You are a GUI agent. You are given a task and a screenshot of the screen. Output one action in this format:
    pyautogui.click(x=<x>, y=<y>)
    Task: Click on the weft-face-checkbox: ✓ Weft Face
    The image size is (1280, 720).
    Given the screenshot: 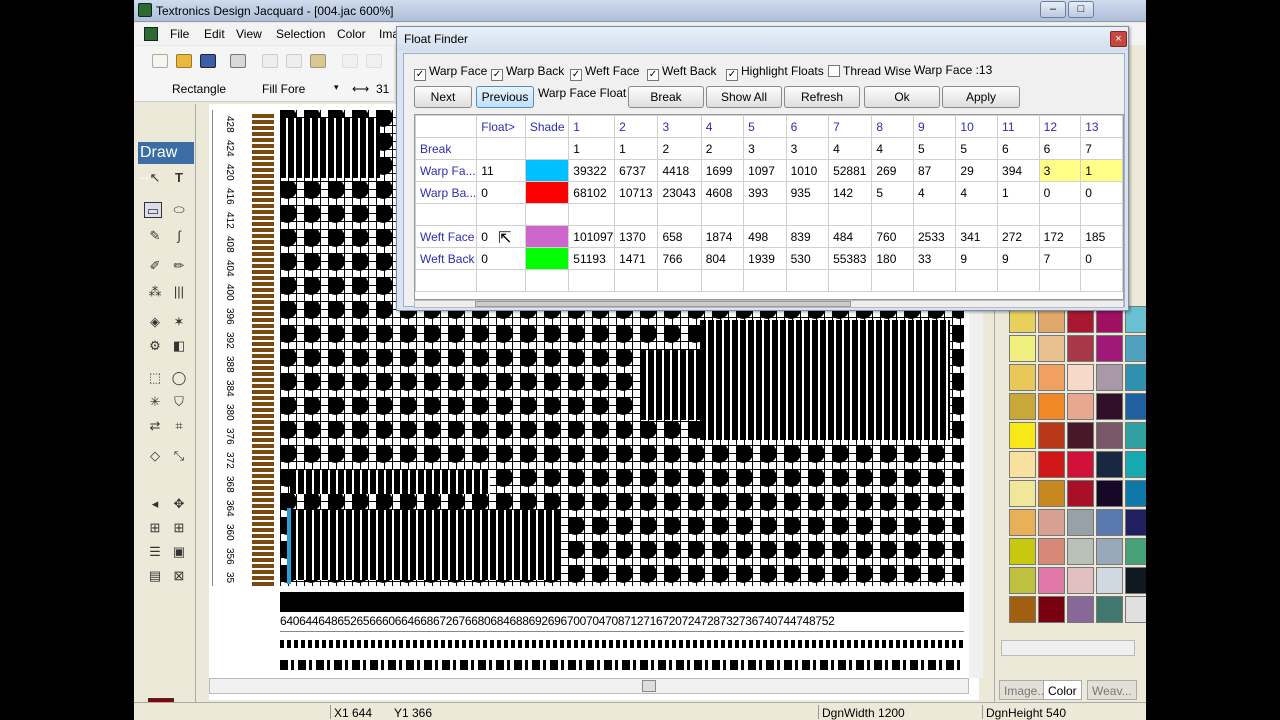 What is the action you would take?
    pyautogui.click(x=604, y=72)
    